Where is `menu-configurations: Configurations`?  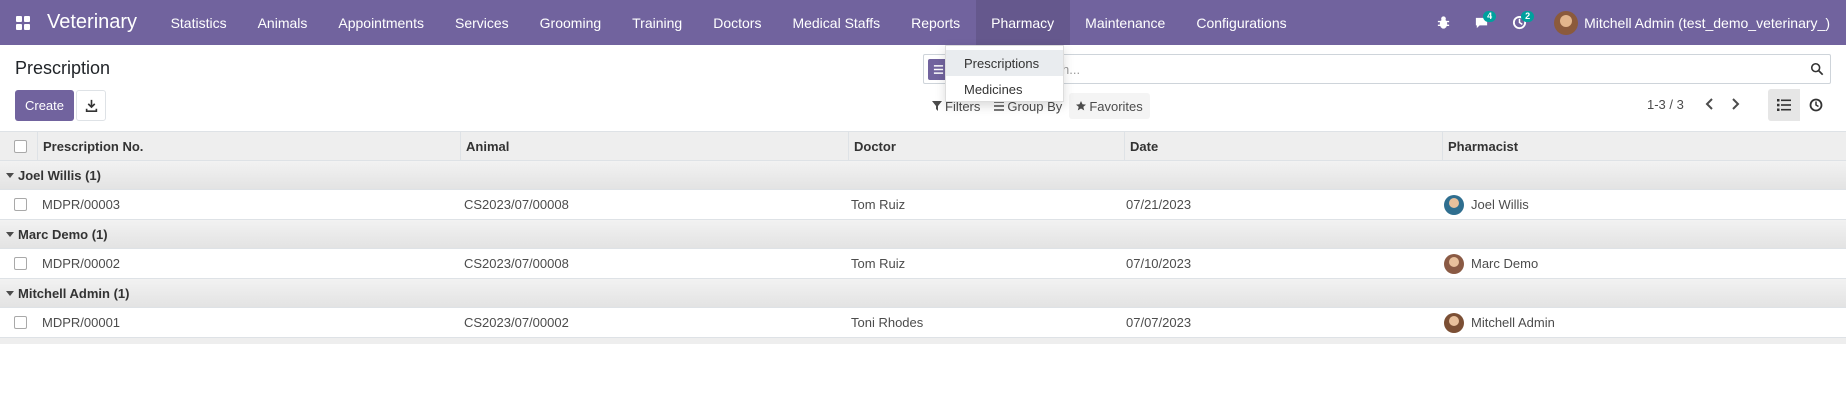 menu-configurations: Configurations is located at coordinates (1241, 22).